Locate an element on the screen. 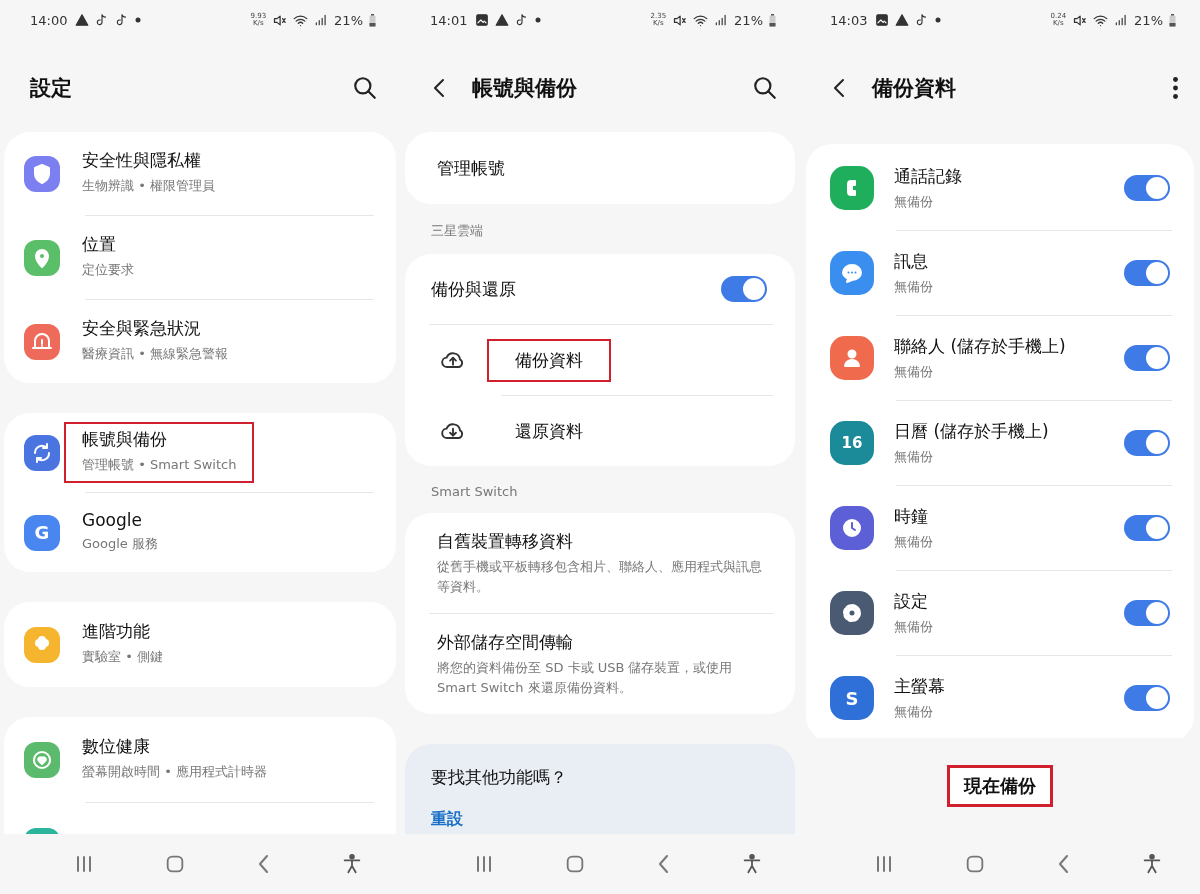 The image size is (1200, 894). more-options-icon is located at coordinates (1175, 88).